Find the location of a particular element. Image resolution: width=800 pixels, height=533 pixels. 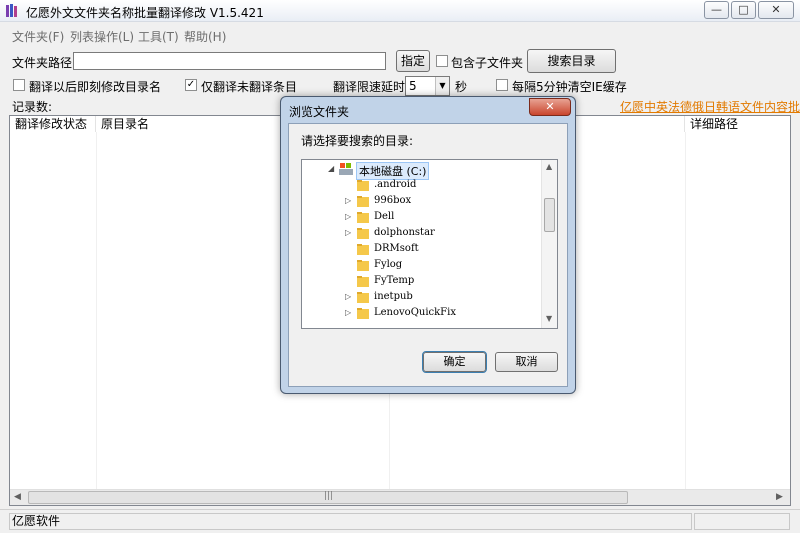

status-pane-secondary is located at coordinates (742, 521).